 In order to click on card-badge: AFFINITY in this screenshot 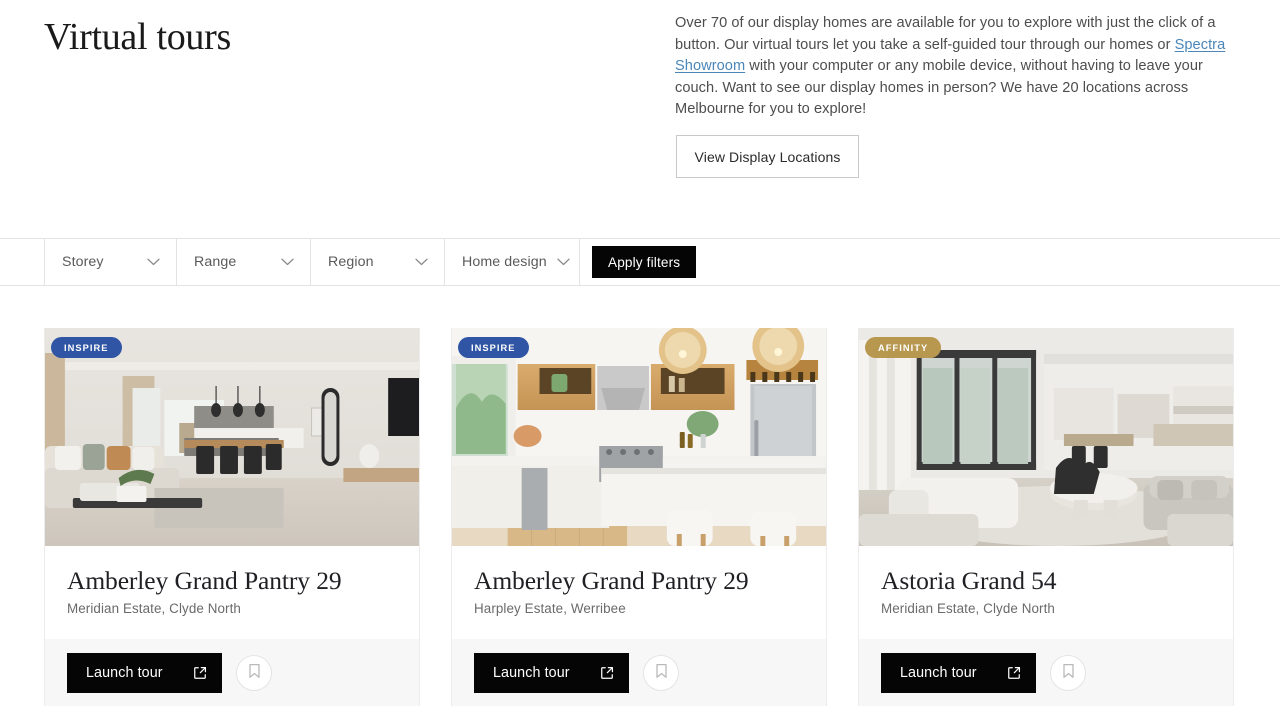, I will do `click(903, 347)`.